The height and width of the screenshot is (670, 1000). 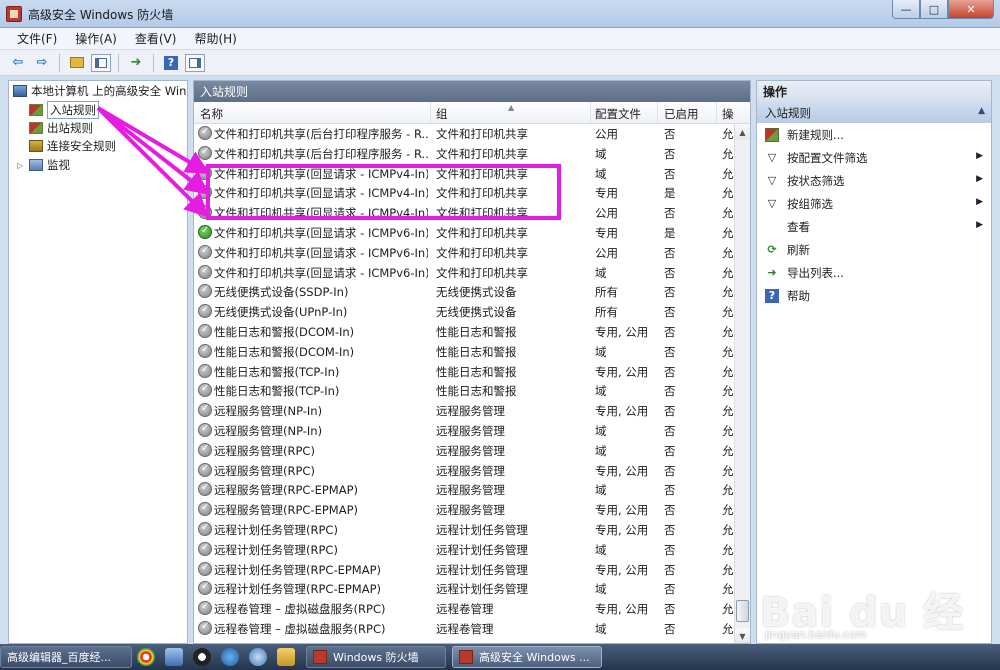 I want to click on table-row: 性能日志和警报(TCP-In)性能日志和警报专用, 公用否允, so click(x=472, y=372).